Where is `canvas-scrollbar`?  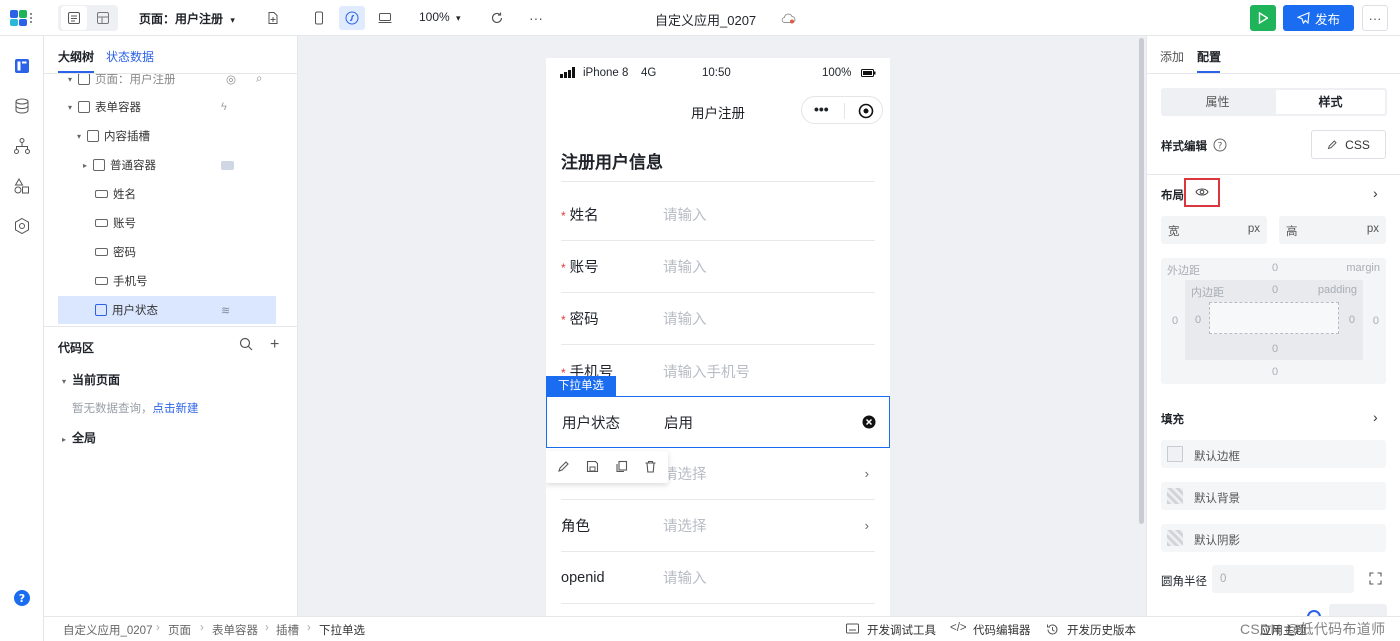
canvas-scrollbar is located at coordinates (1141, 281).